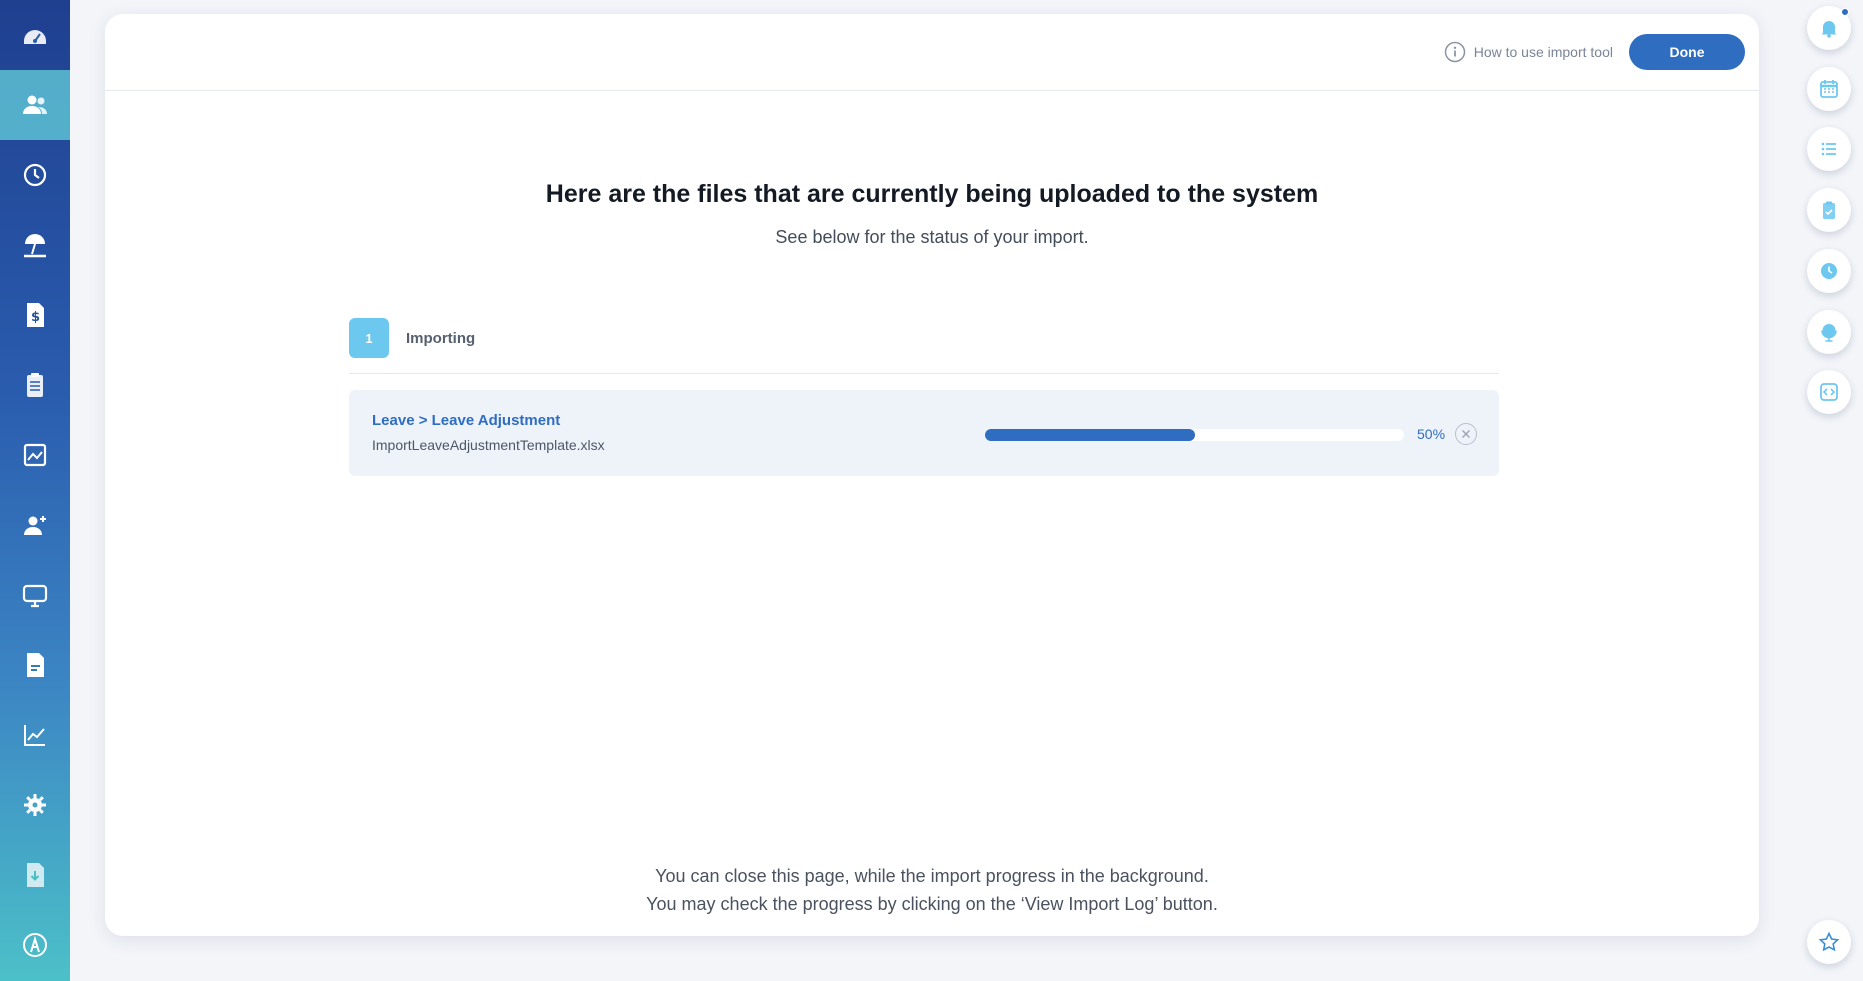  I want to click on app-logo-icon, so click(35, 945).